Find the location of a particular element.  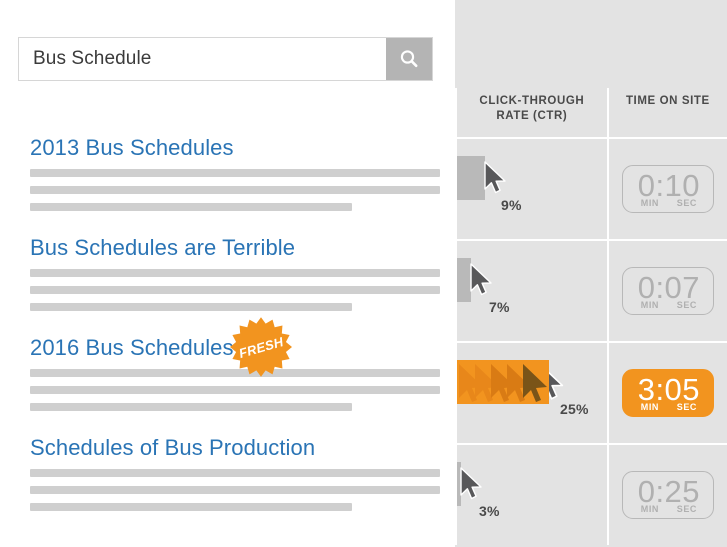

time-cell: 3:05 MIN SEC is located at coordinates (666, 393).